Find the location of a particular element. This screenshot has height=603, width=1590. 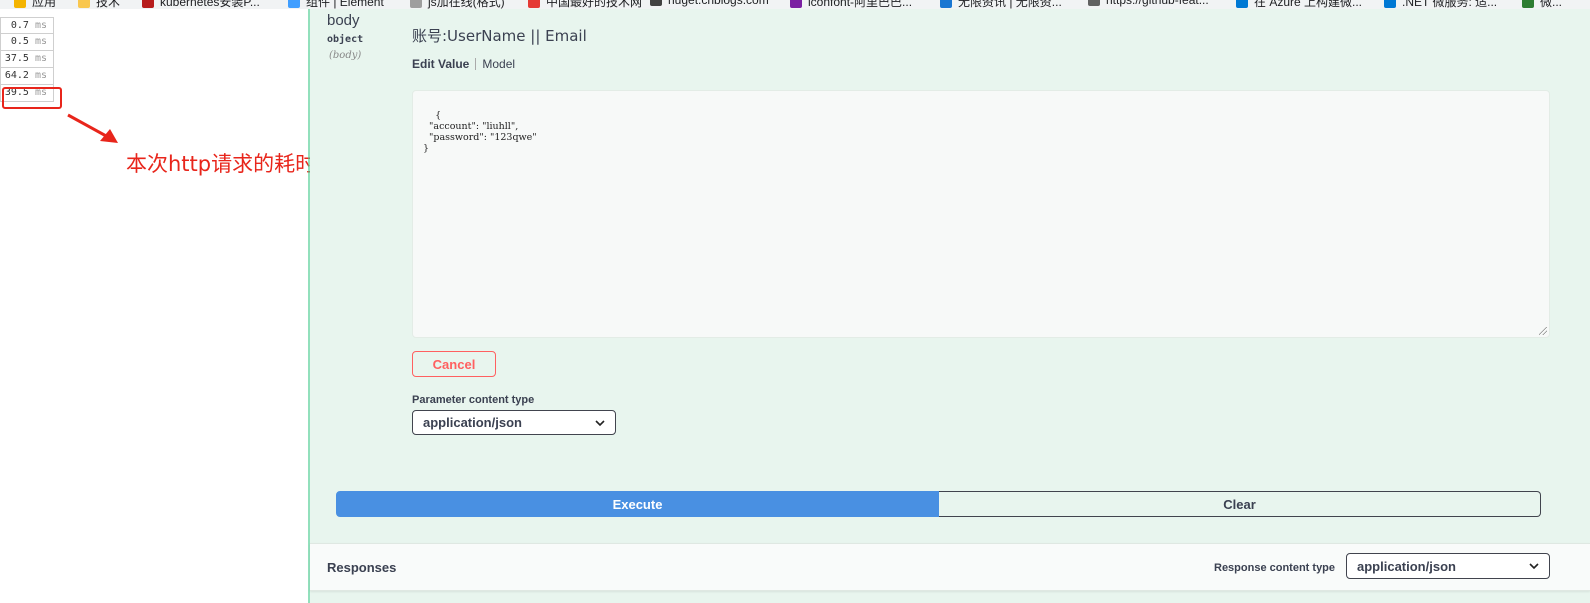

parameter-in: (body) is located at coordinates (345, 55).